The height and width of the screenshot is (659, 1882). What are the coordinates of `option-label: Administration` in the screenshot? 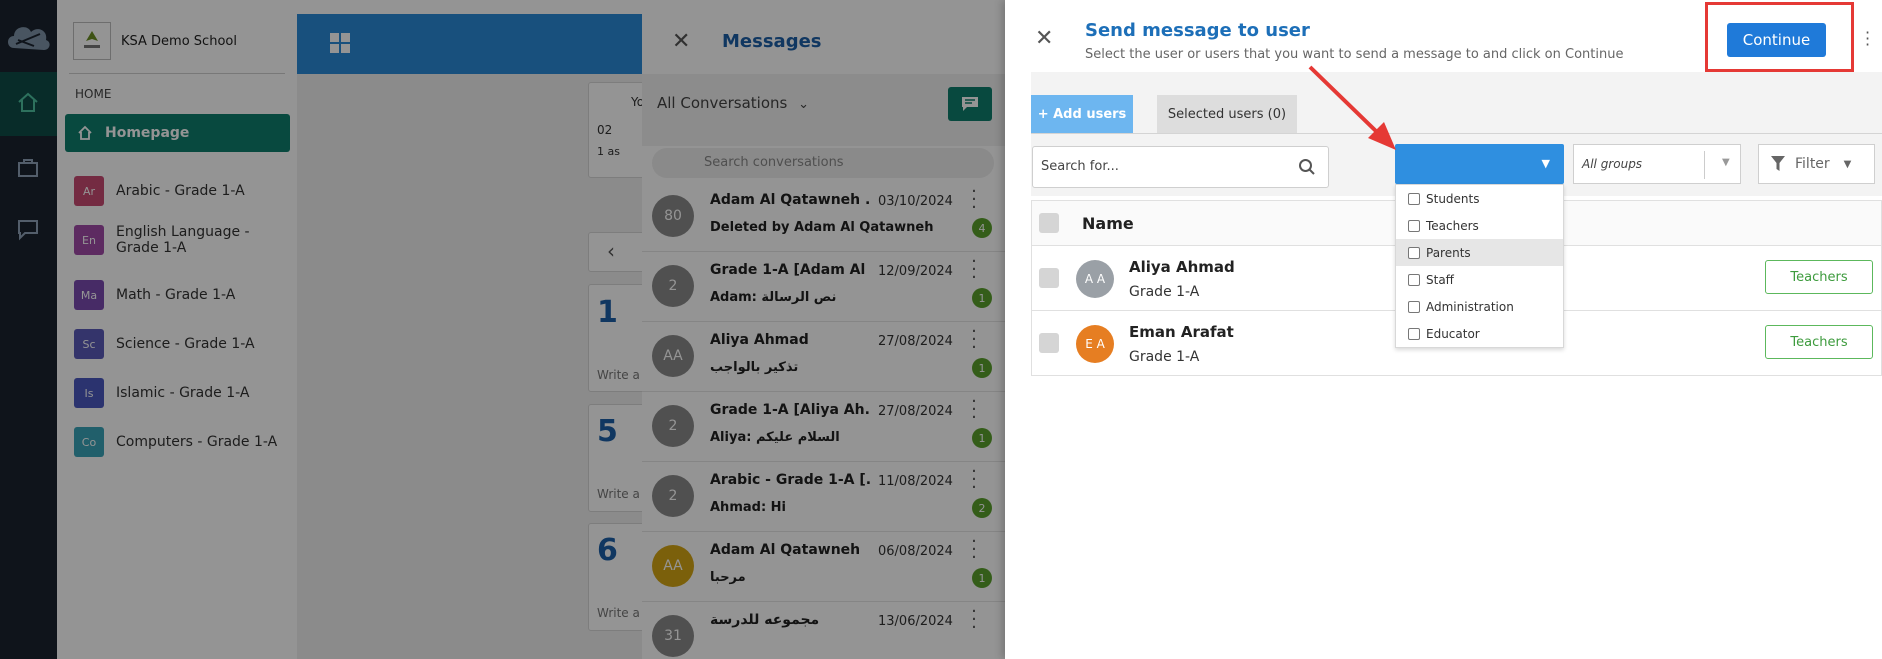 It's located at (1470, 306).